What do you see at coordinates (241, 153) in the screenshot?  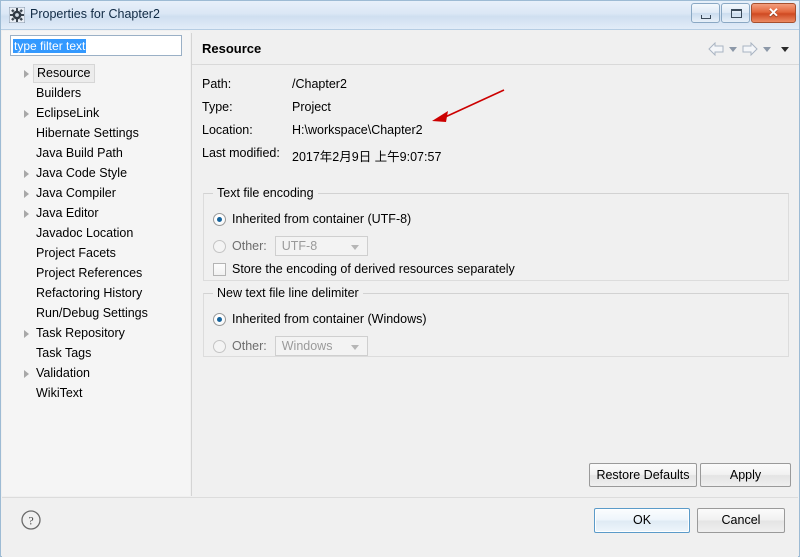 I see `info-label: Last modified:` at bounding box center [241, 153].